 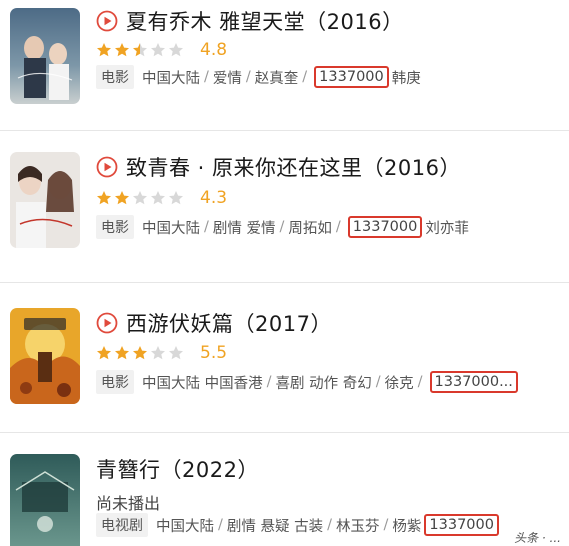 I want to click on meta-text: 喜剧 动作 奇幻, so click(x=323, y=383).